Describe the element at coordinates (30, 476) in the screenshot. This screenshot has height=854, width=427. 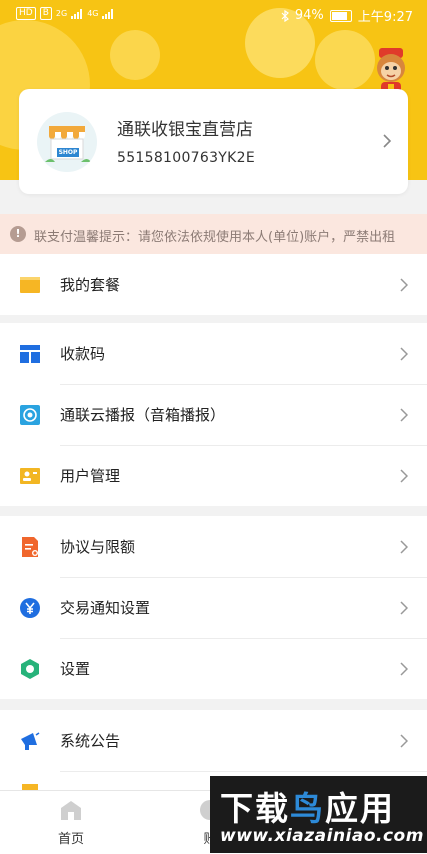
I see `user-card-icon` at that location.